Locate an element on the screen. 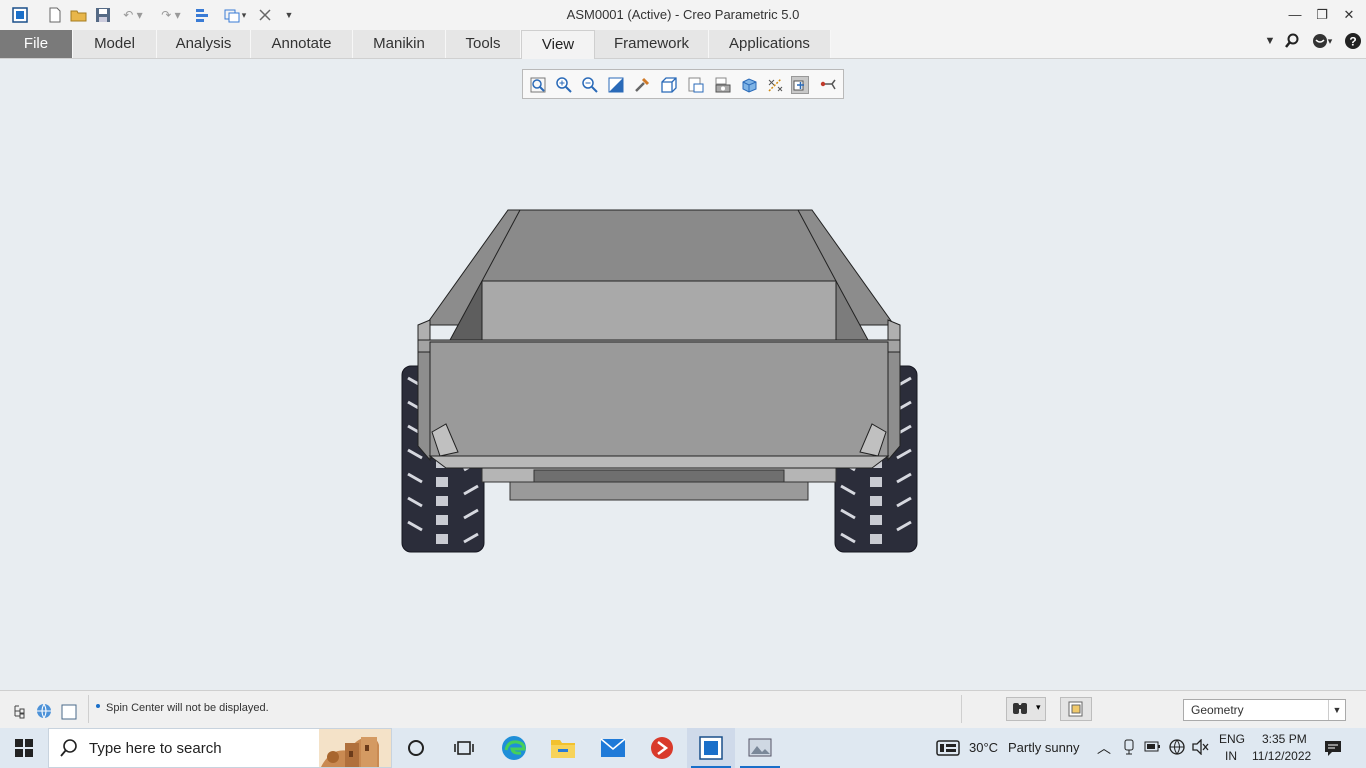  network-adapter-icon is located at coordinates (1129, 748).